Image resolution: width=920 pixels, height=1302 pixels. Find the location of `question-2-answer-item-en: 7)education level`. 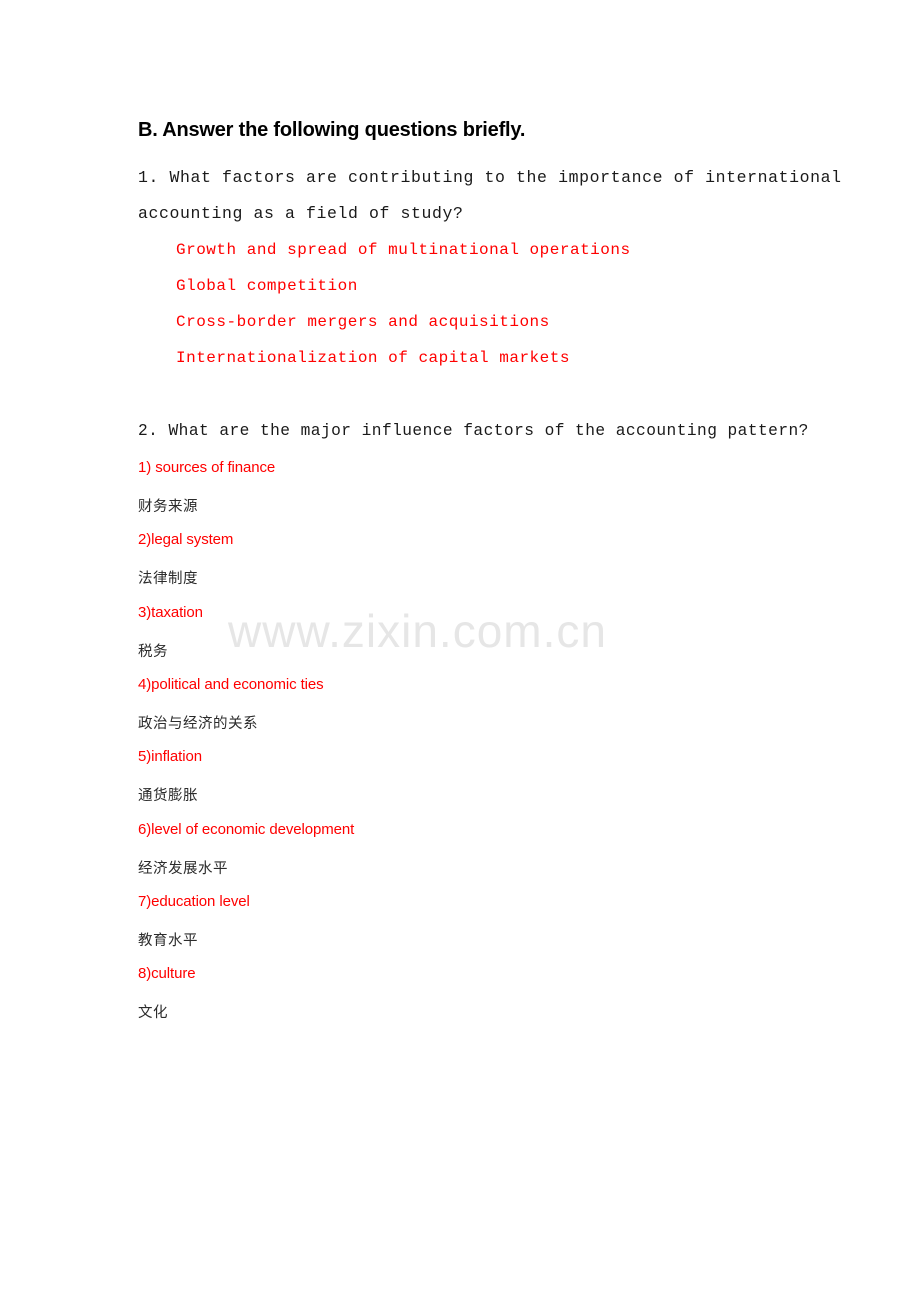

question-2-answer-item-en: 7)education level is located at coordinates (194, 901).